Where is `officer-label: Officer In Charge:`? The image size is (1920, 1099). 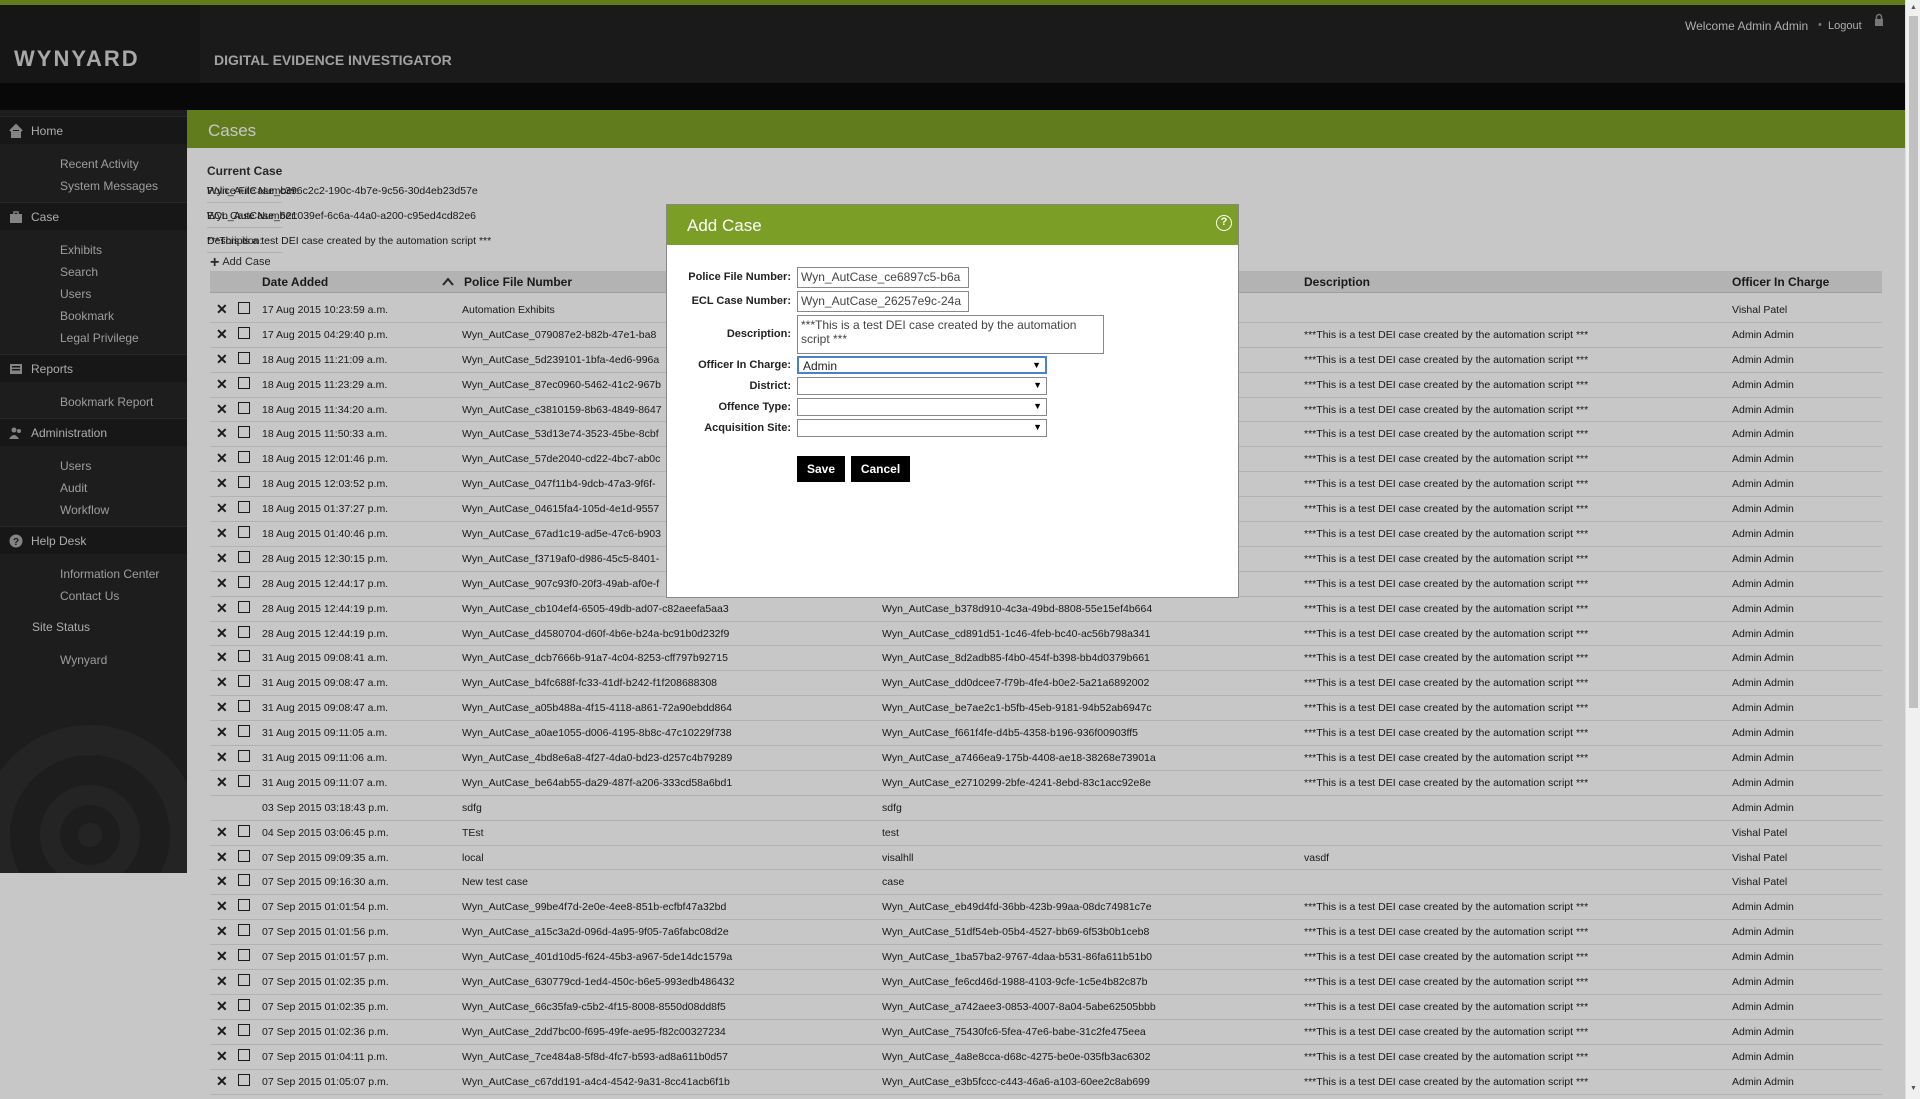
officer-label: Officer In Charge: is located at coordinates (744, 365).